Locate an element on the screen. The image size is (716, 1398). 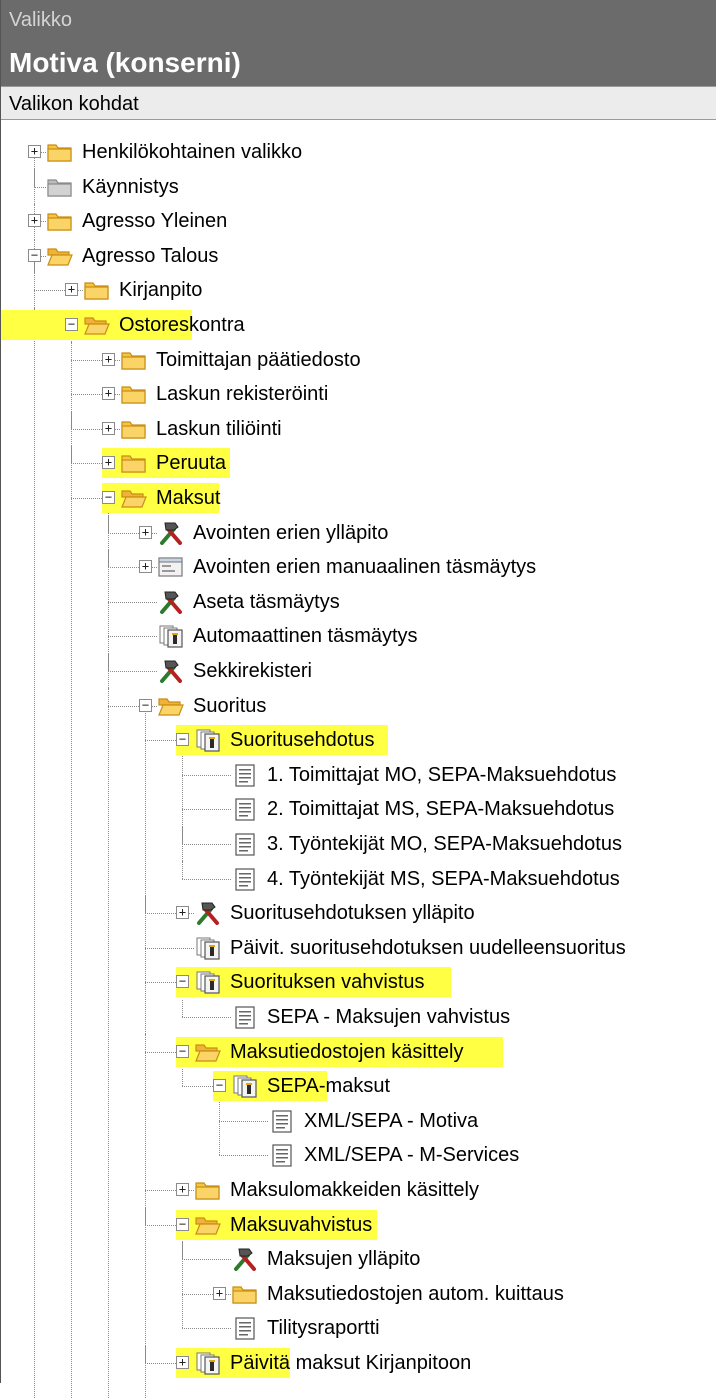
tree-node: − Maksuvahvistus is located at coordinates (358, 1225).